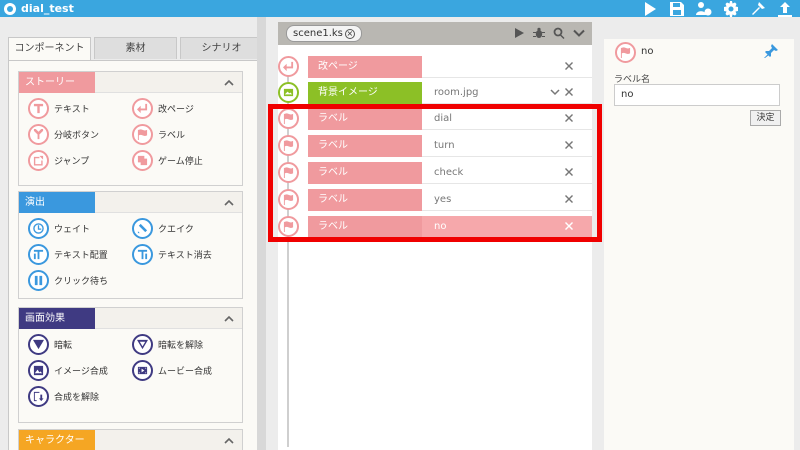 This screenshot has width=800, height=450. I want to click on component-text-clear: テキスト消去, so click(172, 254).